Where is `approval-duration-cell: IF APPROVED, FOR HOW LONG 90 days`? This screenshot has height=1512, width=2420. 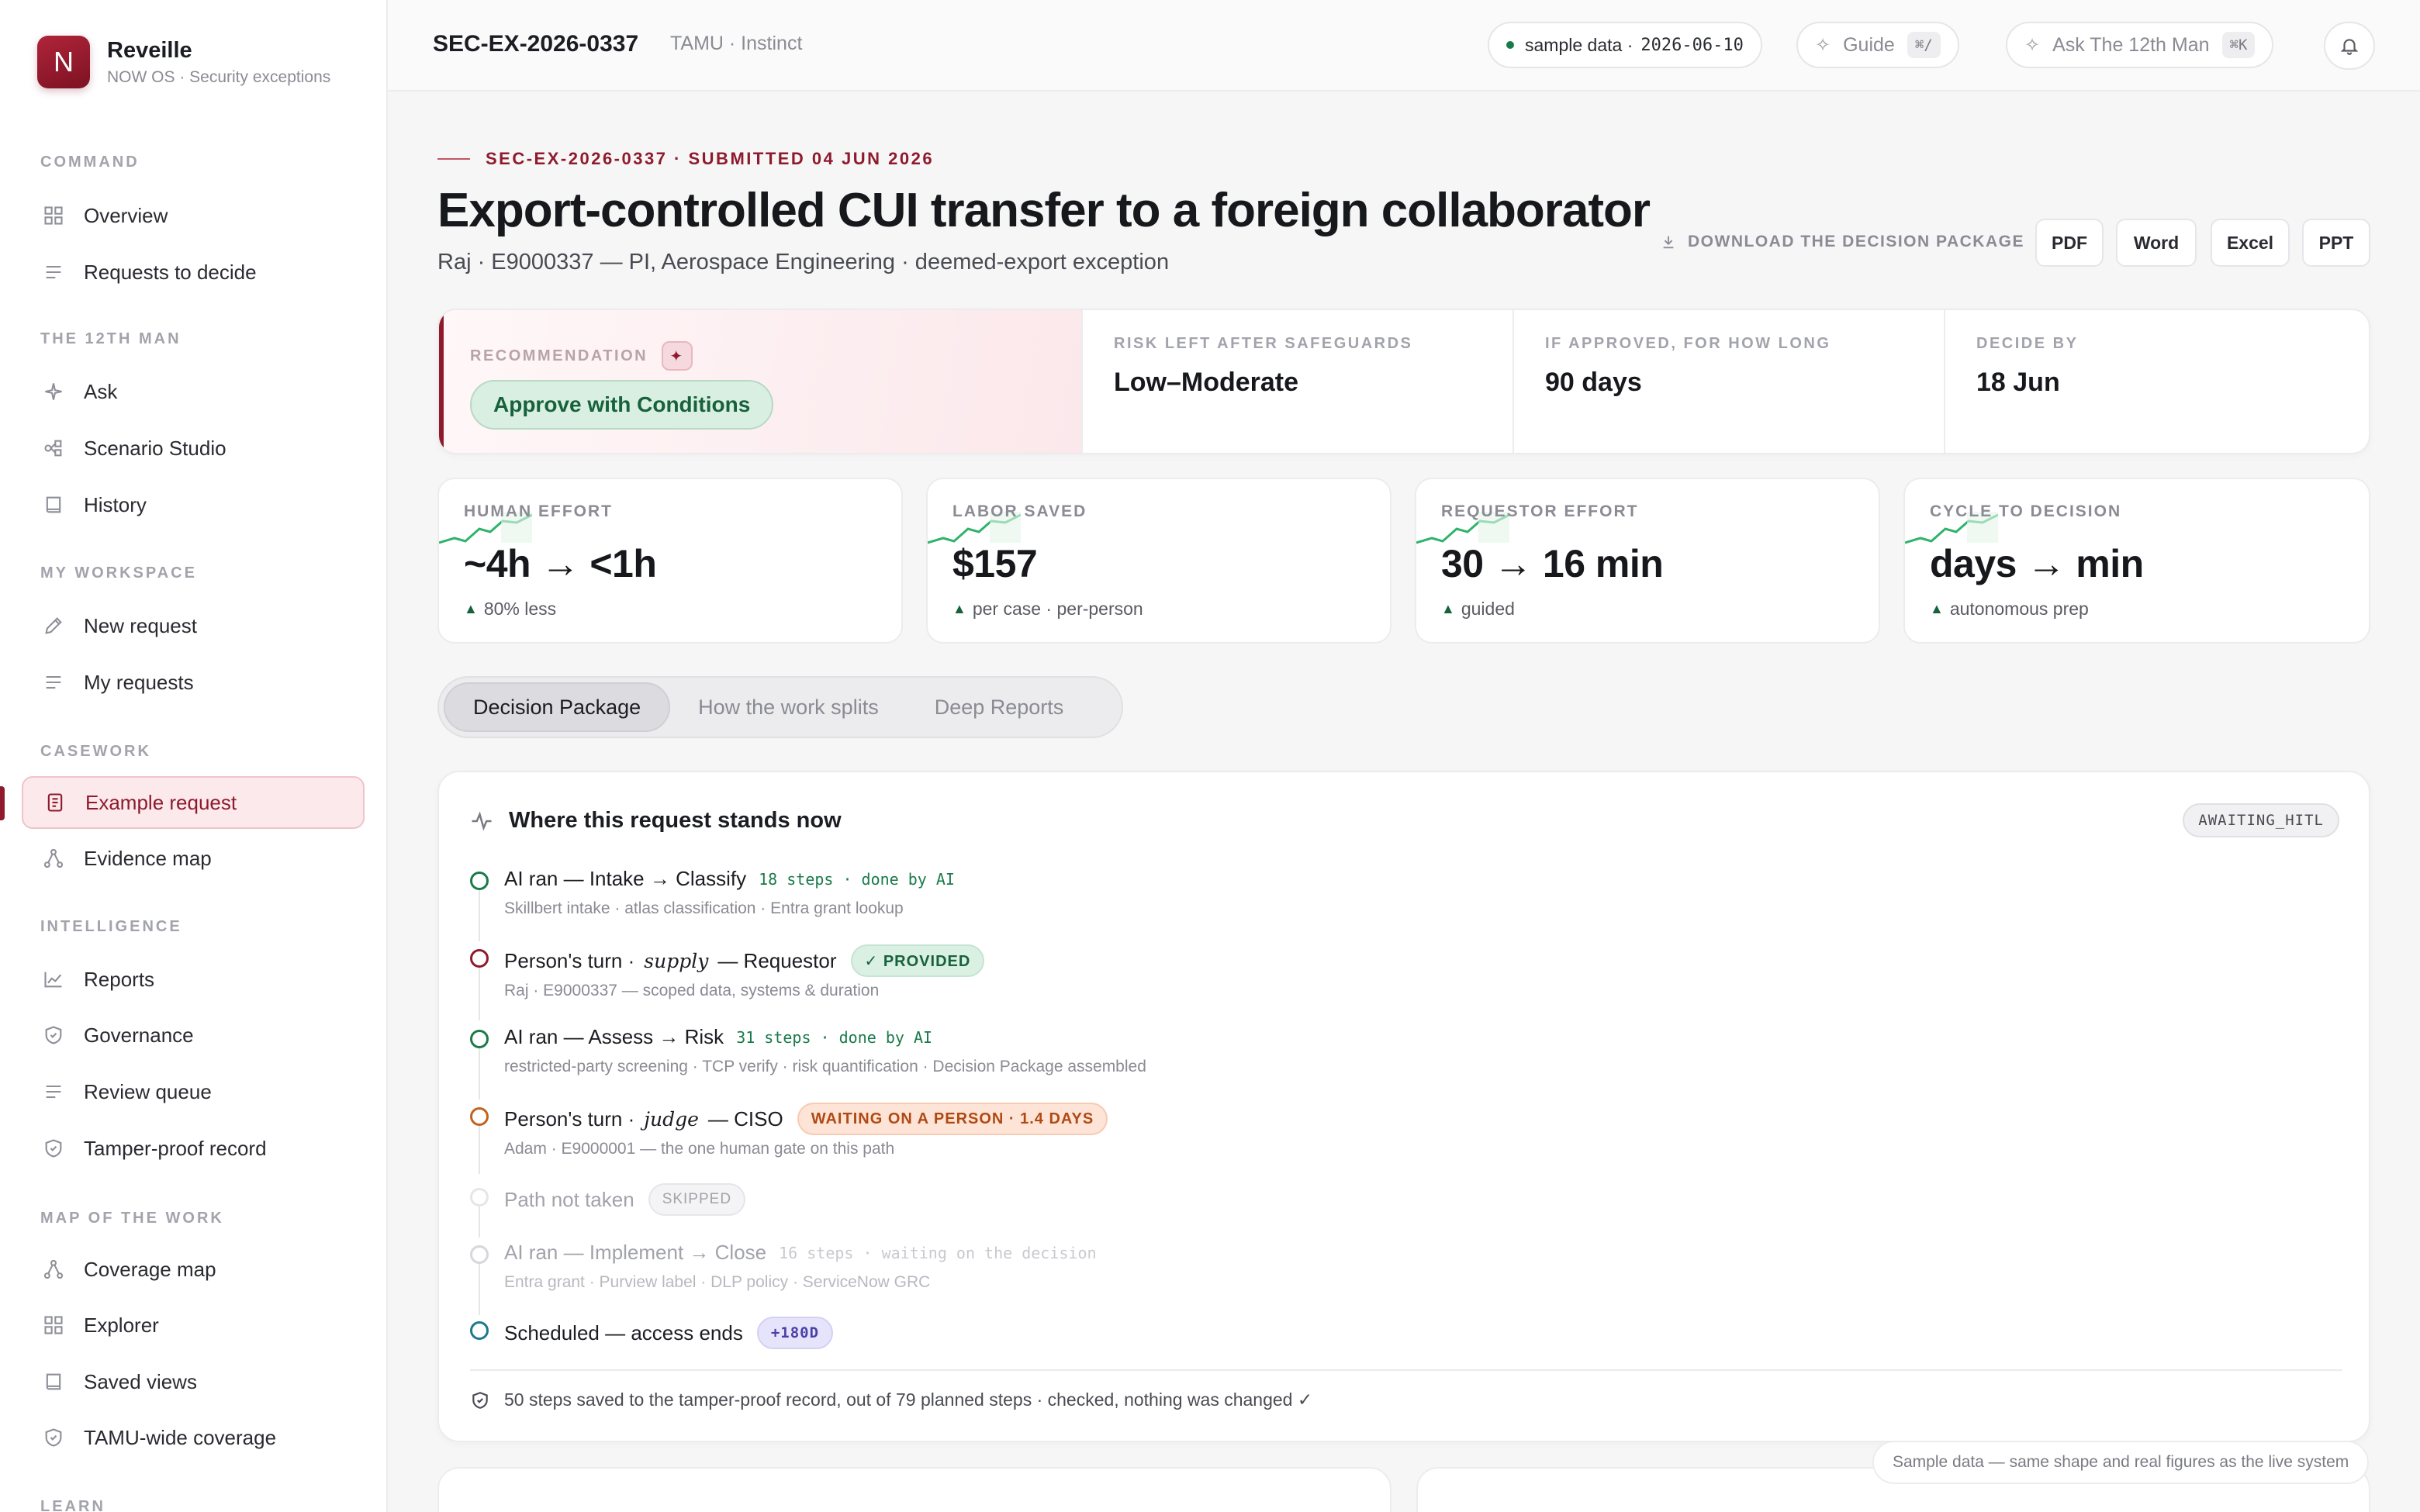 approval-duration-cell: IF APPROVED, FOR HOW LONG 90 days is located at coordinates (1729, 381).